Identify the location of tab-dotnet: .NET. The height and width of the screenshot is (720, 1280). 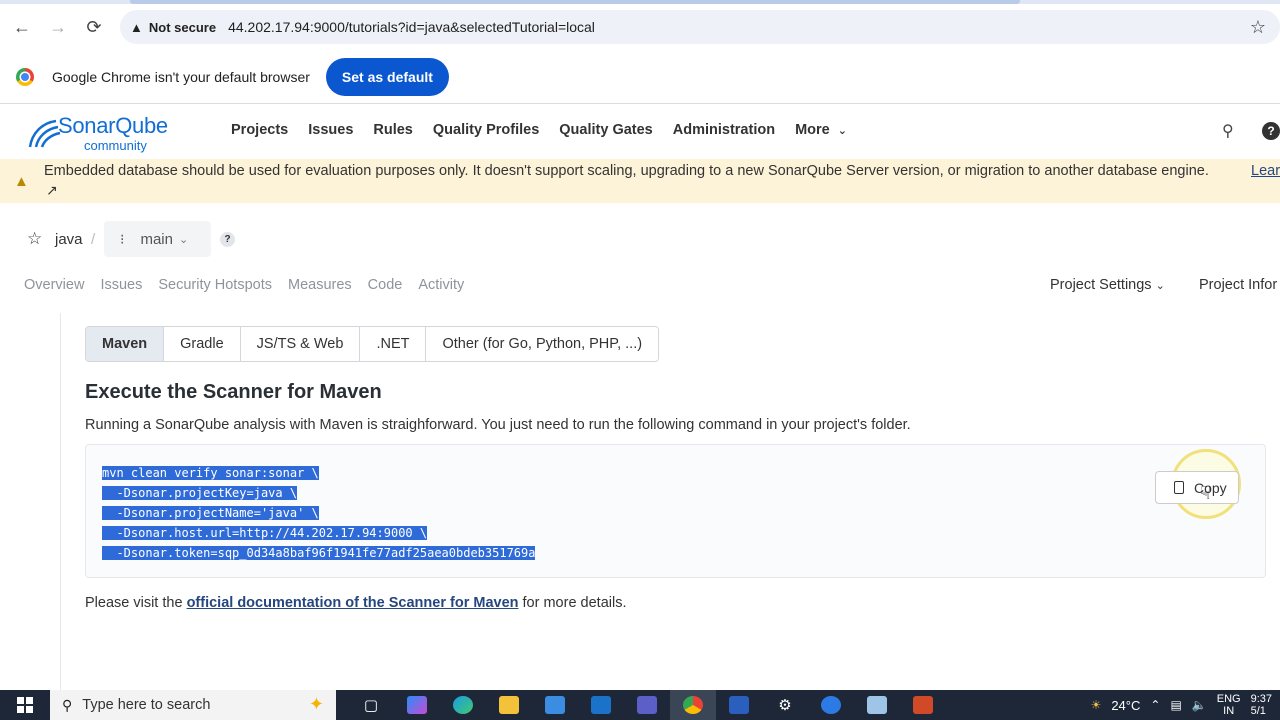
(393, 344).